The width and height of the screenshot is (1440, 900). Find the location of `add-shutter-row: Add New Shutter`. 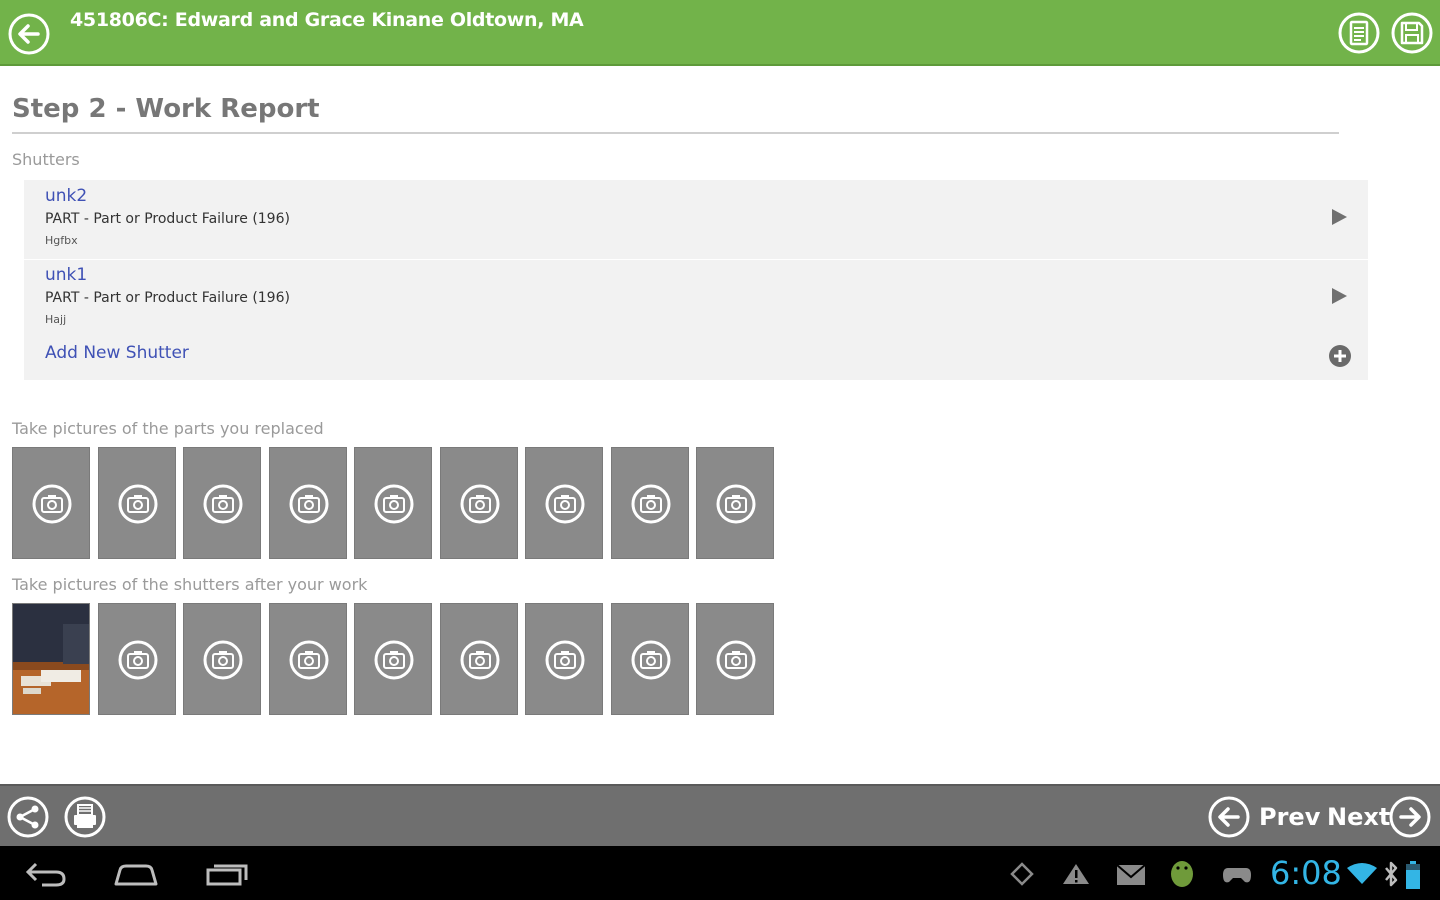

add-shutter-row: Add New Shutter is located at coordinates (696, 358).